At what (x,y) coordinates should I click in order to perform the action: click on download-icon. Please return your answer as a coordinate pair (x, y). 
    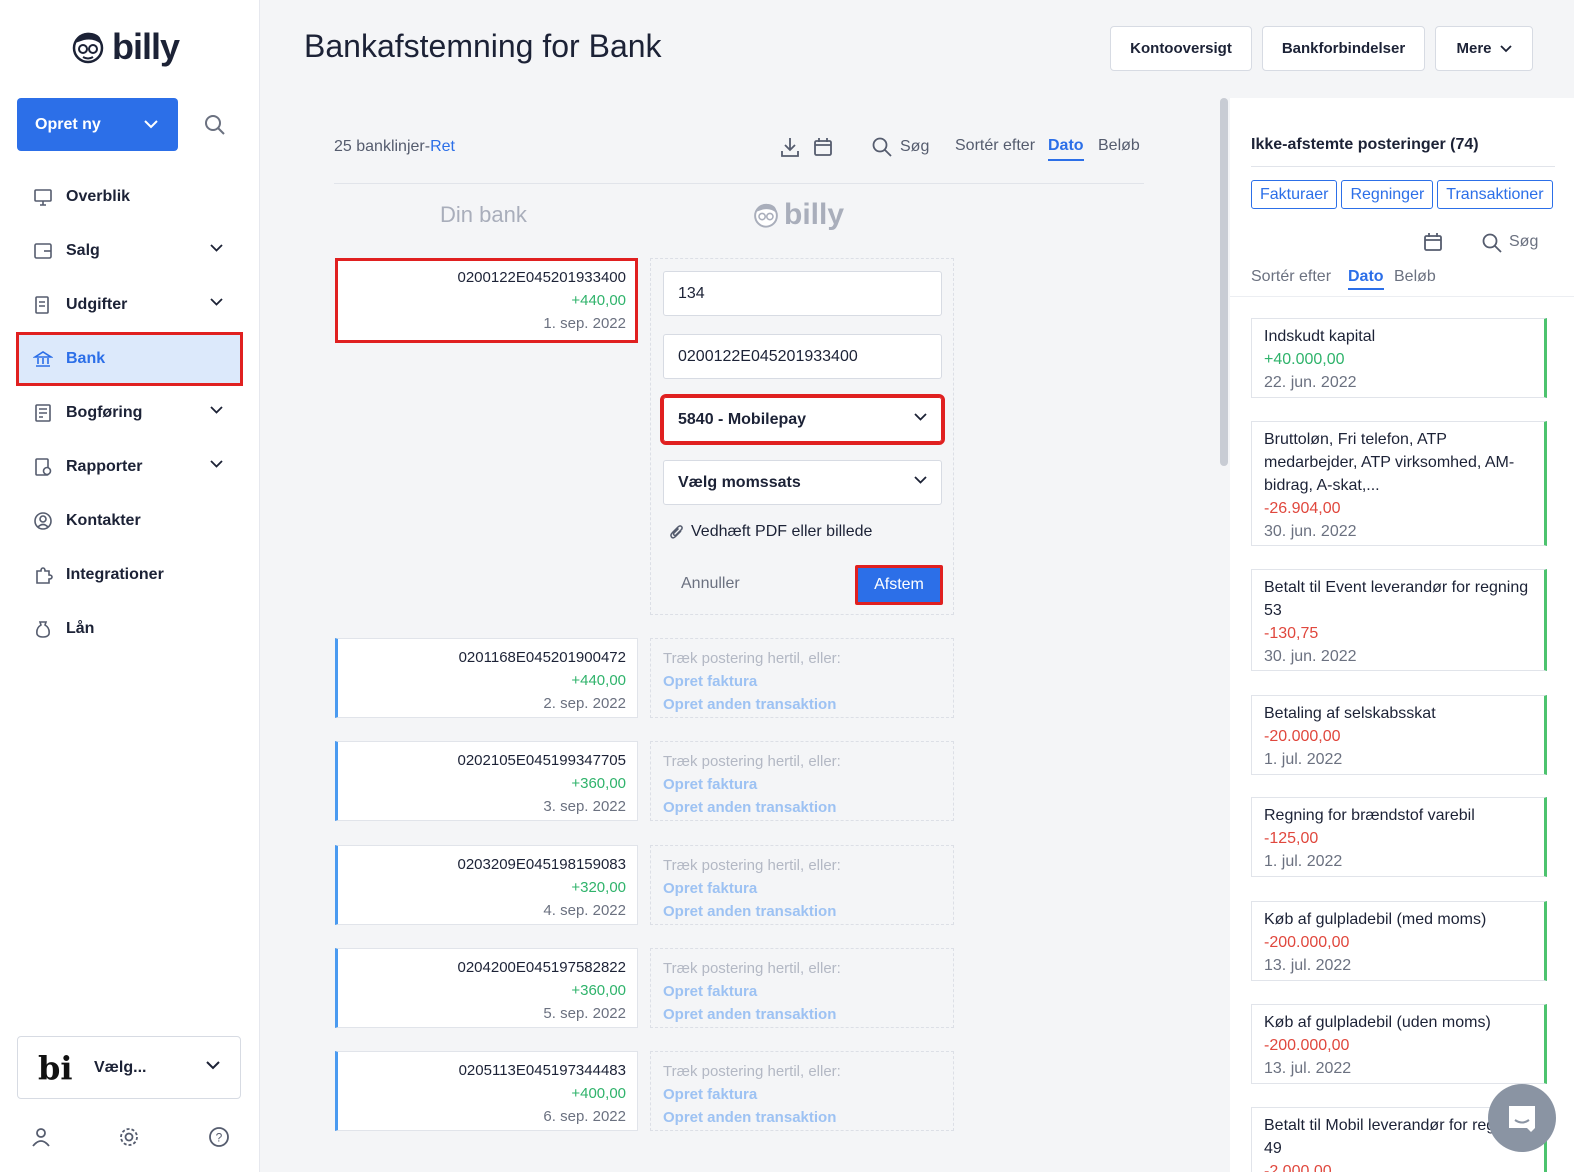
    Looking at the image, I should click on (790, 147).